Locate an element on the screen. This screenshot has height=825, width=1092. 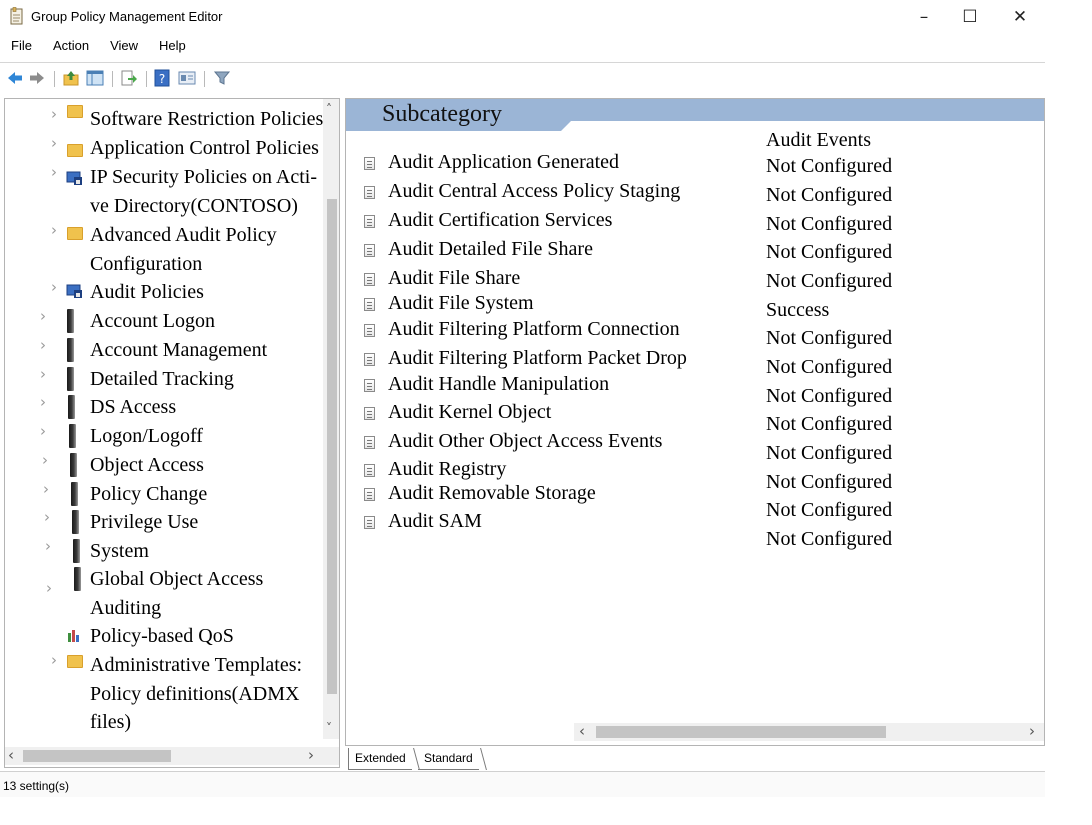
tree-item-logon-logoff: › Logon/Logoff is located at coordinates (164, 434).